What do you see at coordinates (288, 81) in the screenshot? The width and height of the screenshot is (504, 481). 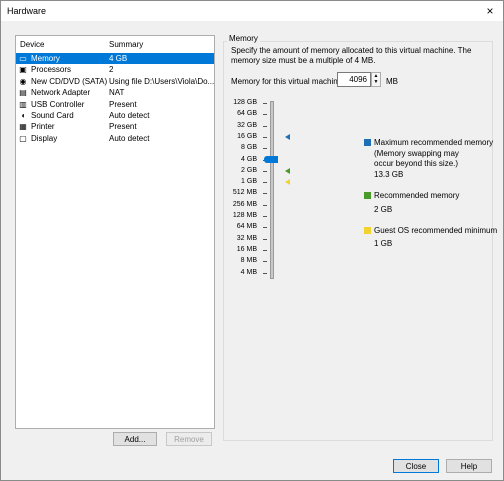 I see `memory-field-label: Memory for this virtual machine:` at bounding box center [288, 81].